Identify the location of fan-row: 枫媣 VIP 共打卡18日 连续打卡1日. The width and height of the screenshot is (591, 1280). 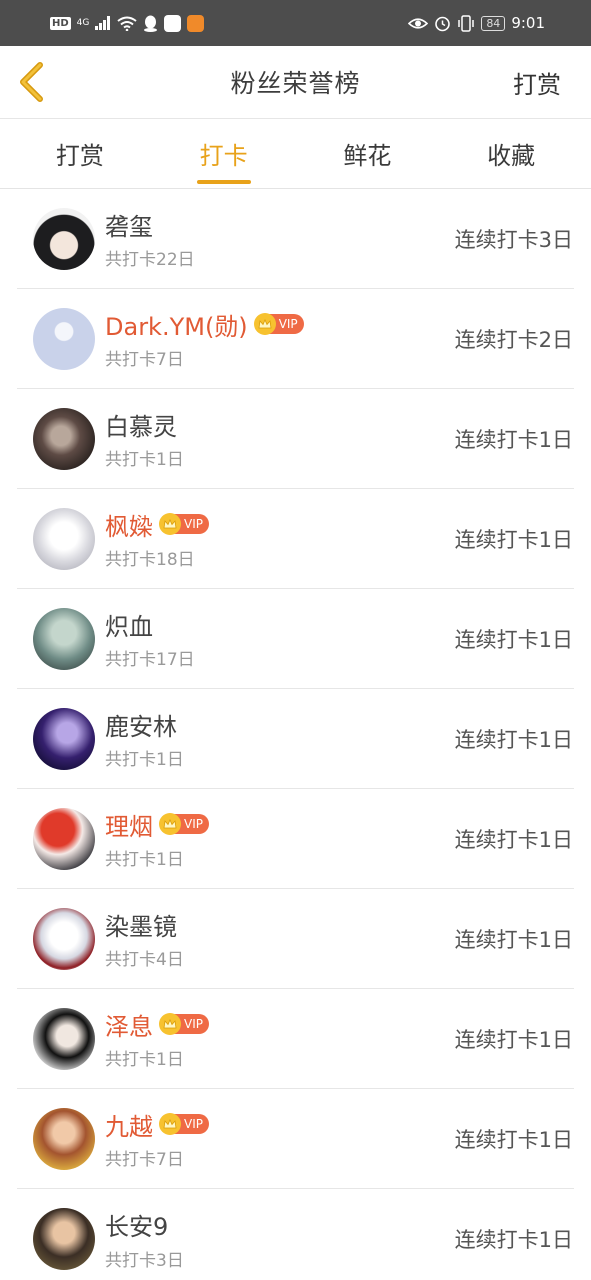
(295, 539).